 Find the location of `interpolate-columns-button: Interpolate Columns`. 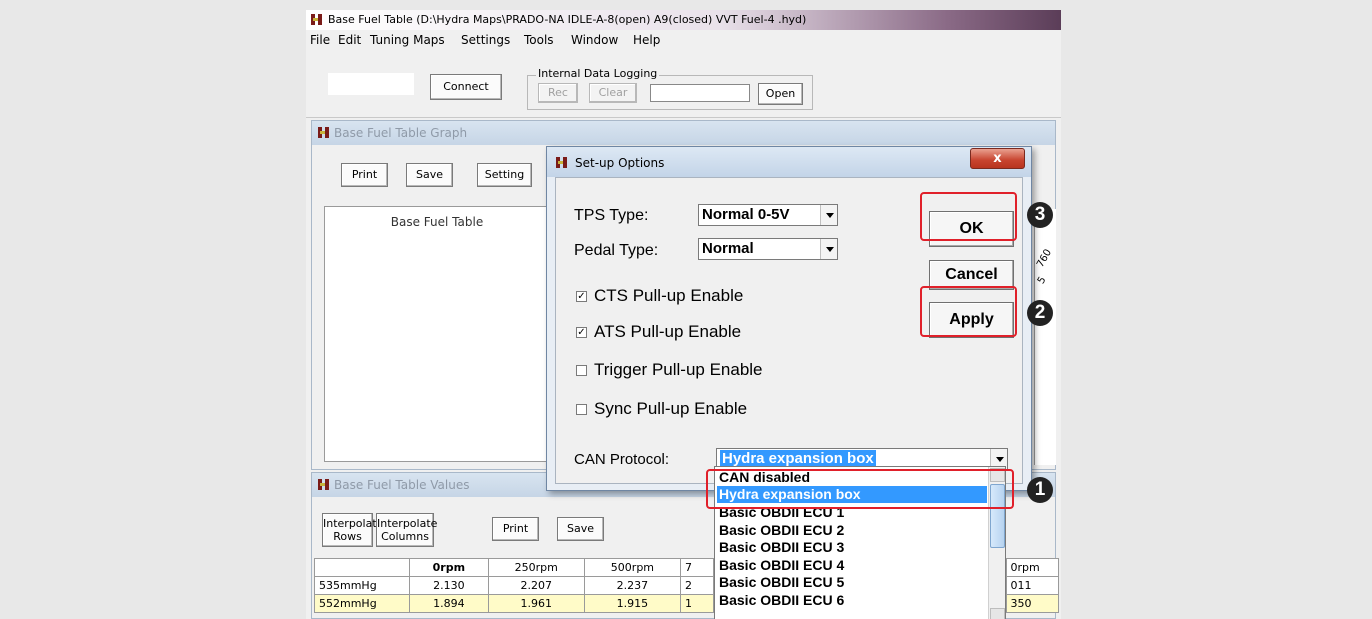

interpolate-columns-button: Interpolate Columns is located at coordinates (407, 530).